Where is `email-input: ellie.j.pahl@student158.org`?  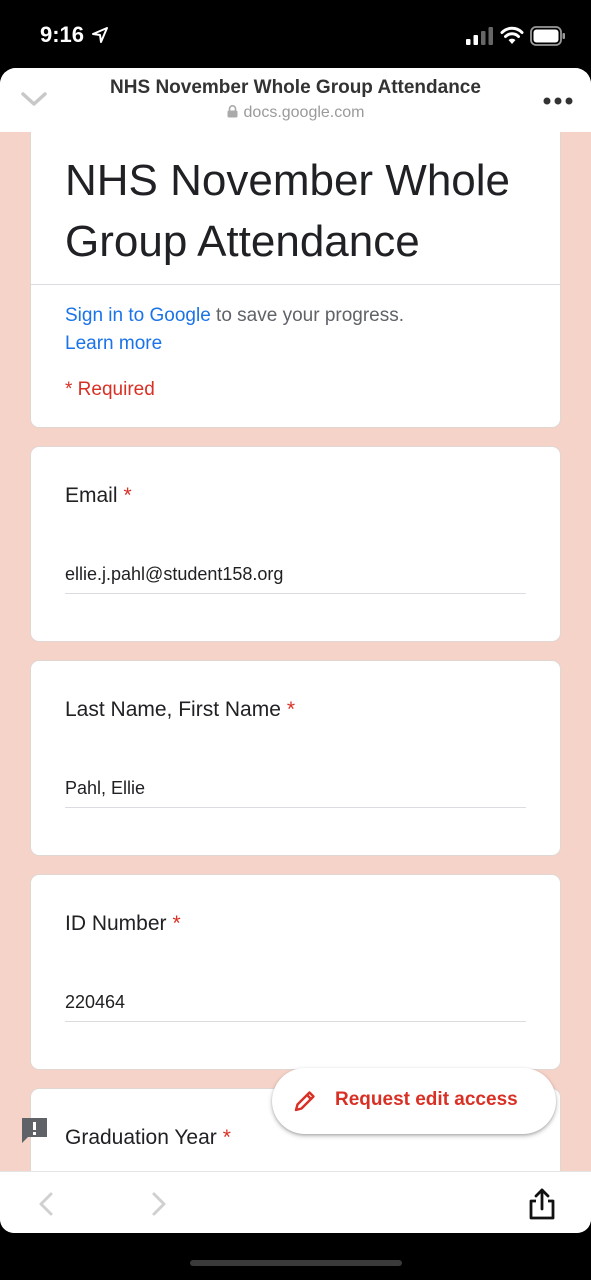 email-input: ellie.j.pahl@student158.org is located at coordinates (174, 574).